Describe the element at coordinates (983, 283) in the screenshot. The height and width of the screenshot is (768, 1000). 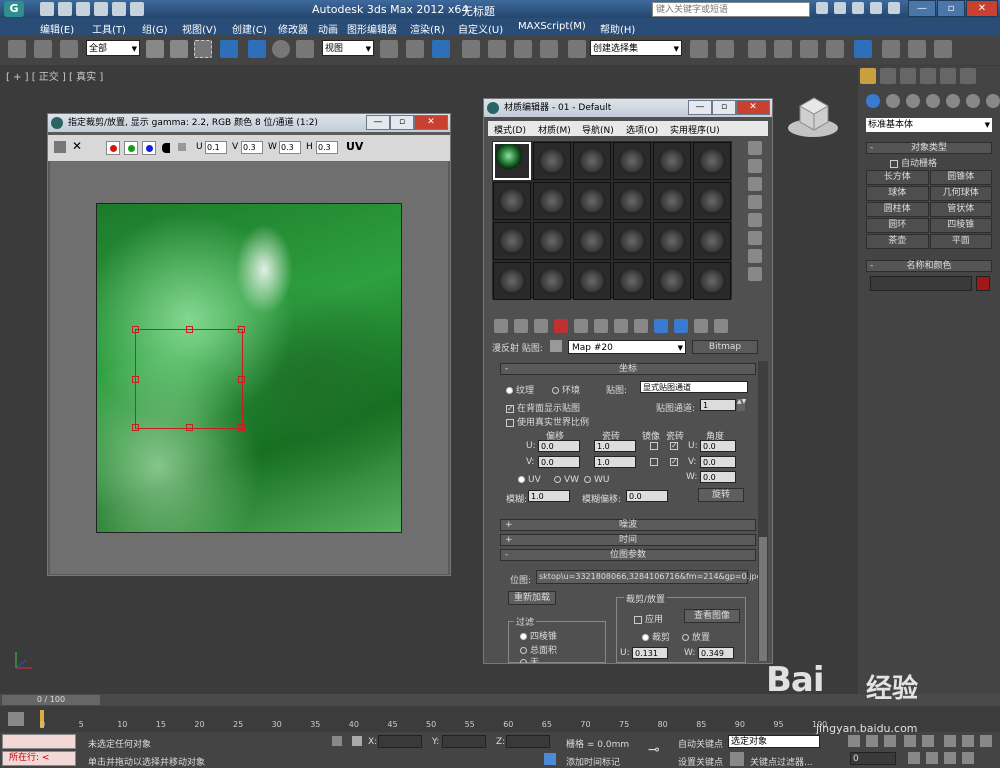
I see `object-color-swatch` at that location.